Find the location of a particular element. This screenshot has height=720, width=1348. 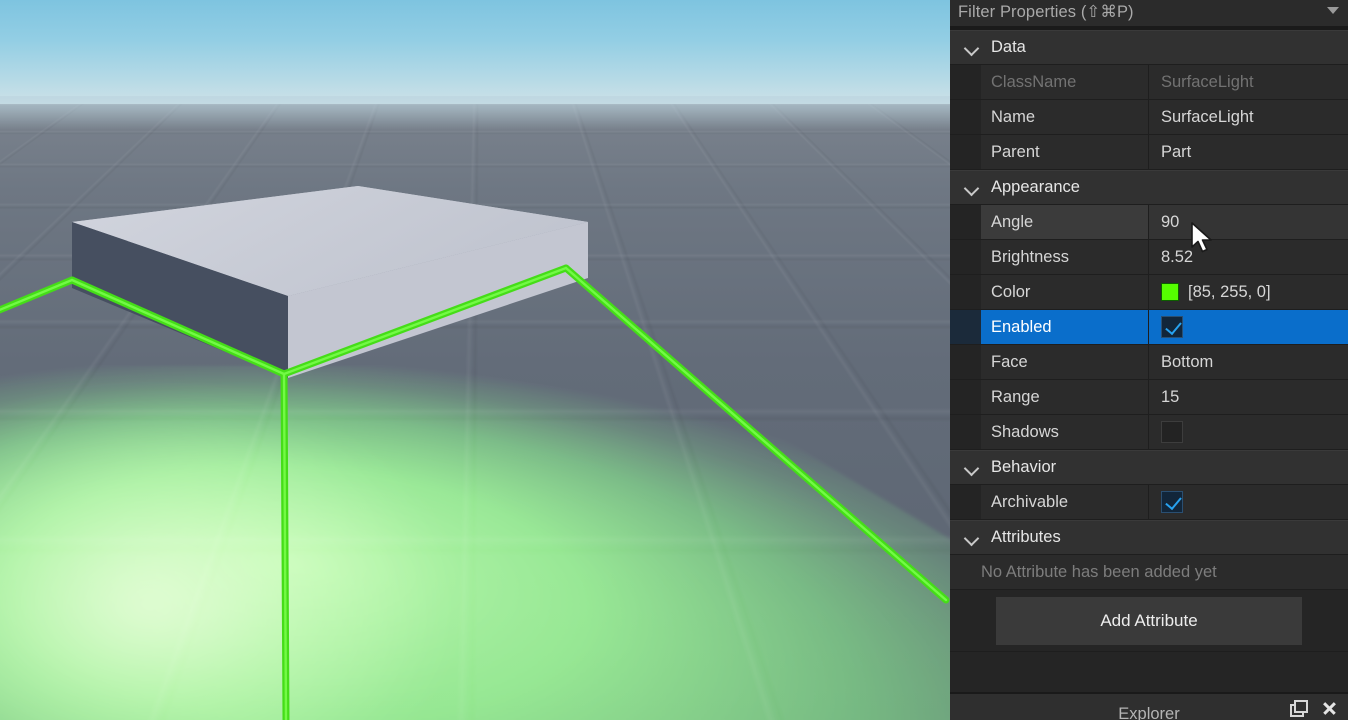

property-label: Shadows is located at coordinates (1065, 432).